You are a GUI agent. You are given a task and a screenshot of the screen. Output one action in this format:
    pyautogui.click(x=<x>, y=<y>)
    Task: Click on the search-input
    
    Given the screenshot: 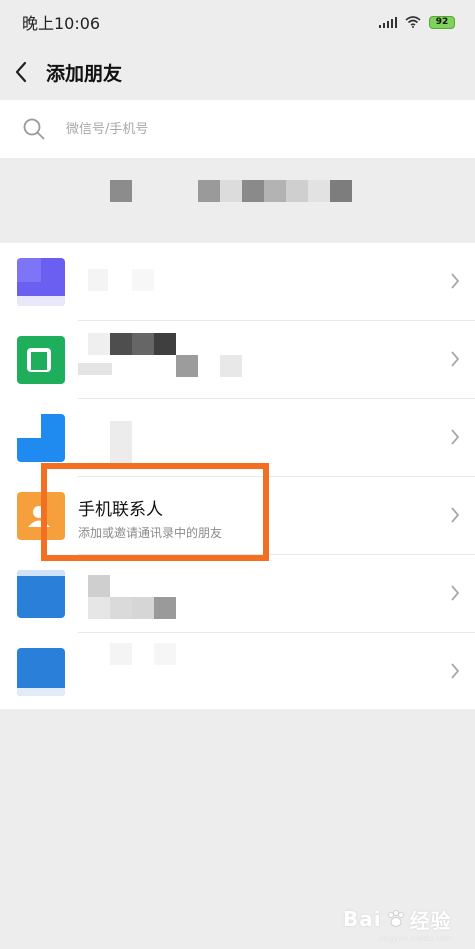 What is the action you would take?
    pyautogui.click(x=256, y=129)
    